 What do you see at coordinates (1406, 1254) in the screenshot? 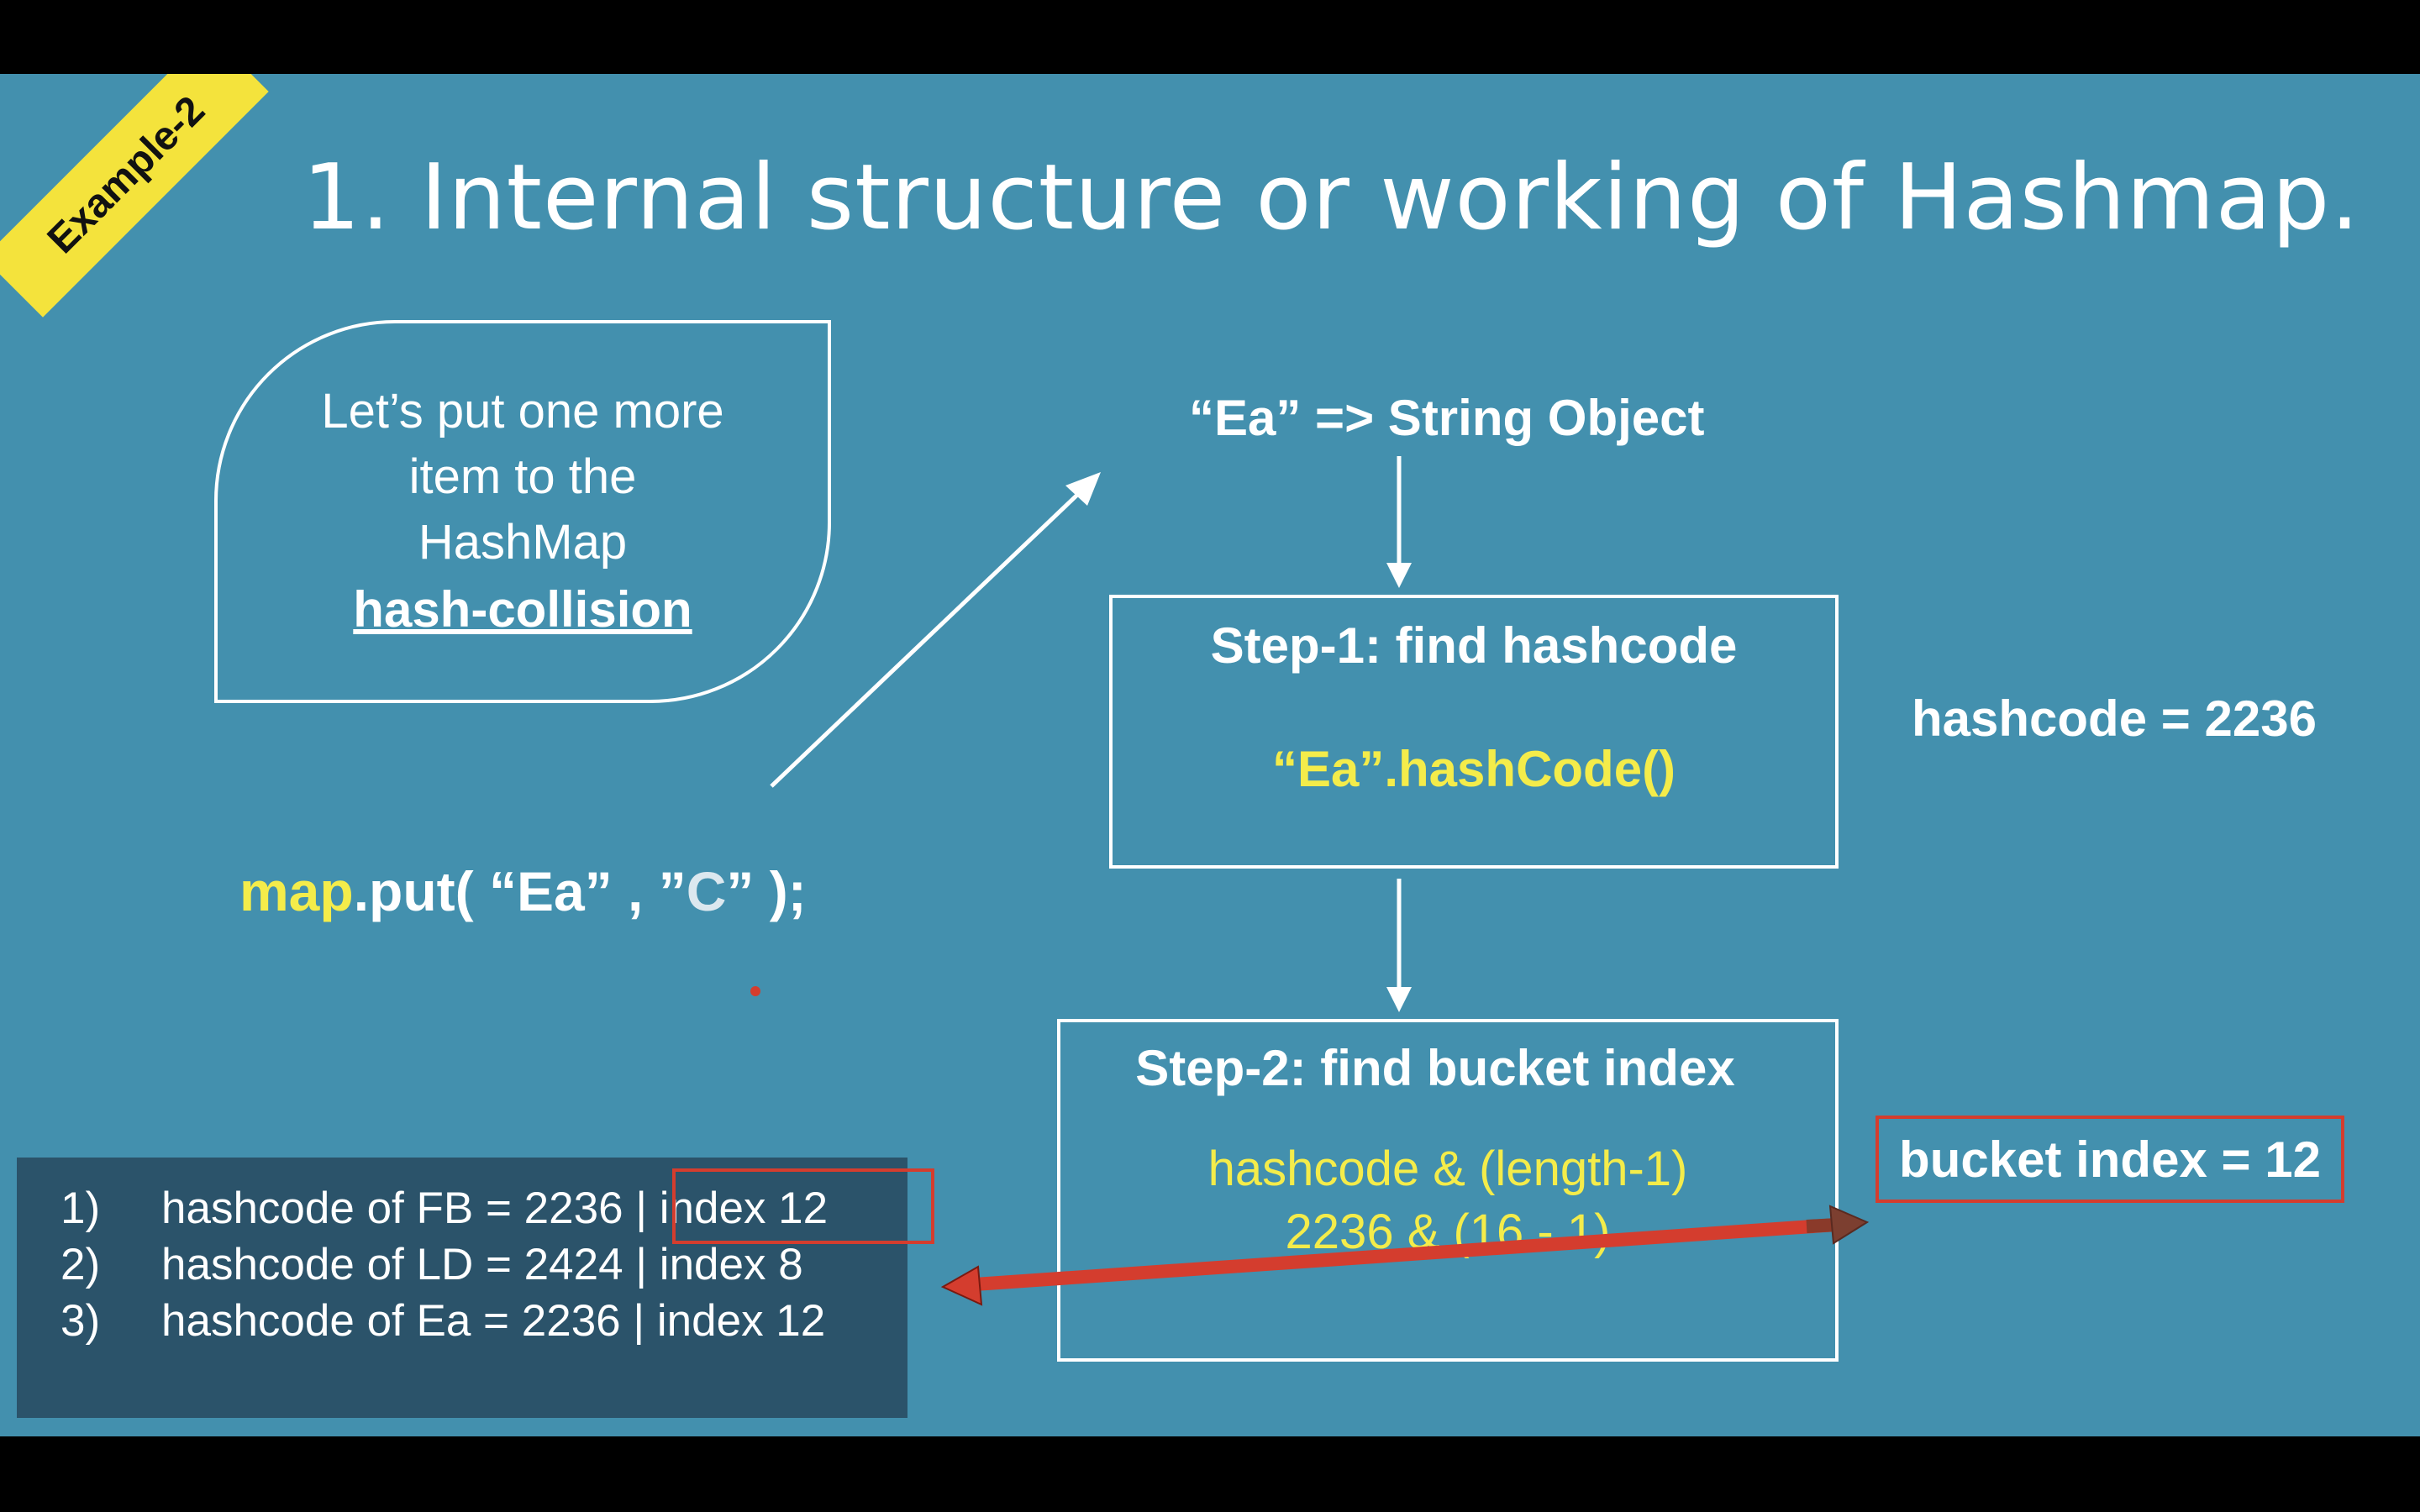
I see `red-double-arrow` at bounding box center [1406, 1254].